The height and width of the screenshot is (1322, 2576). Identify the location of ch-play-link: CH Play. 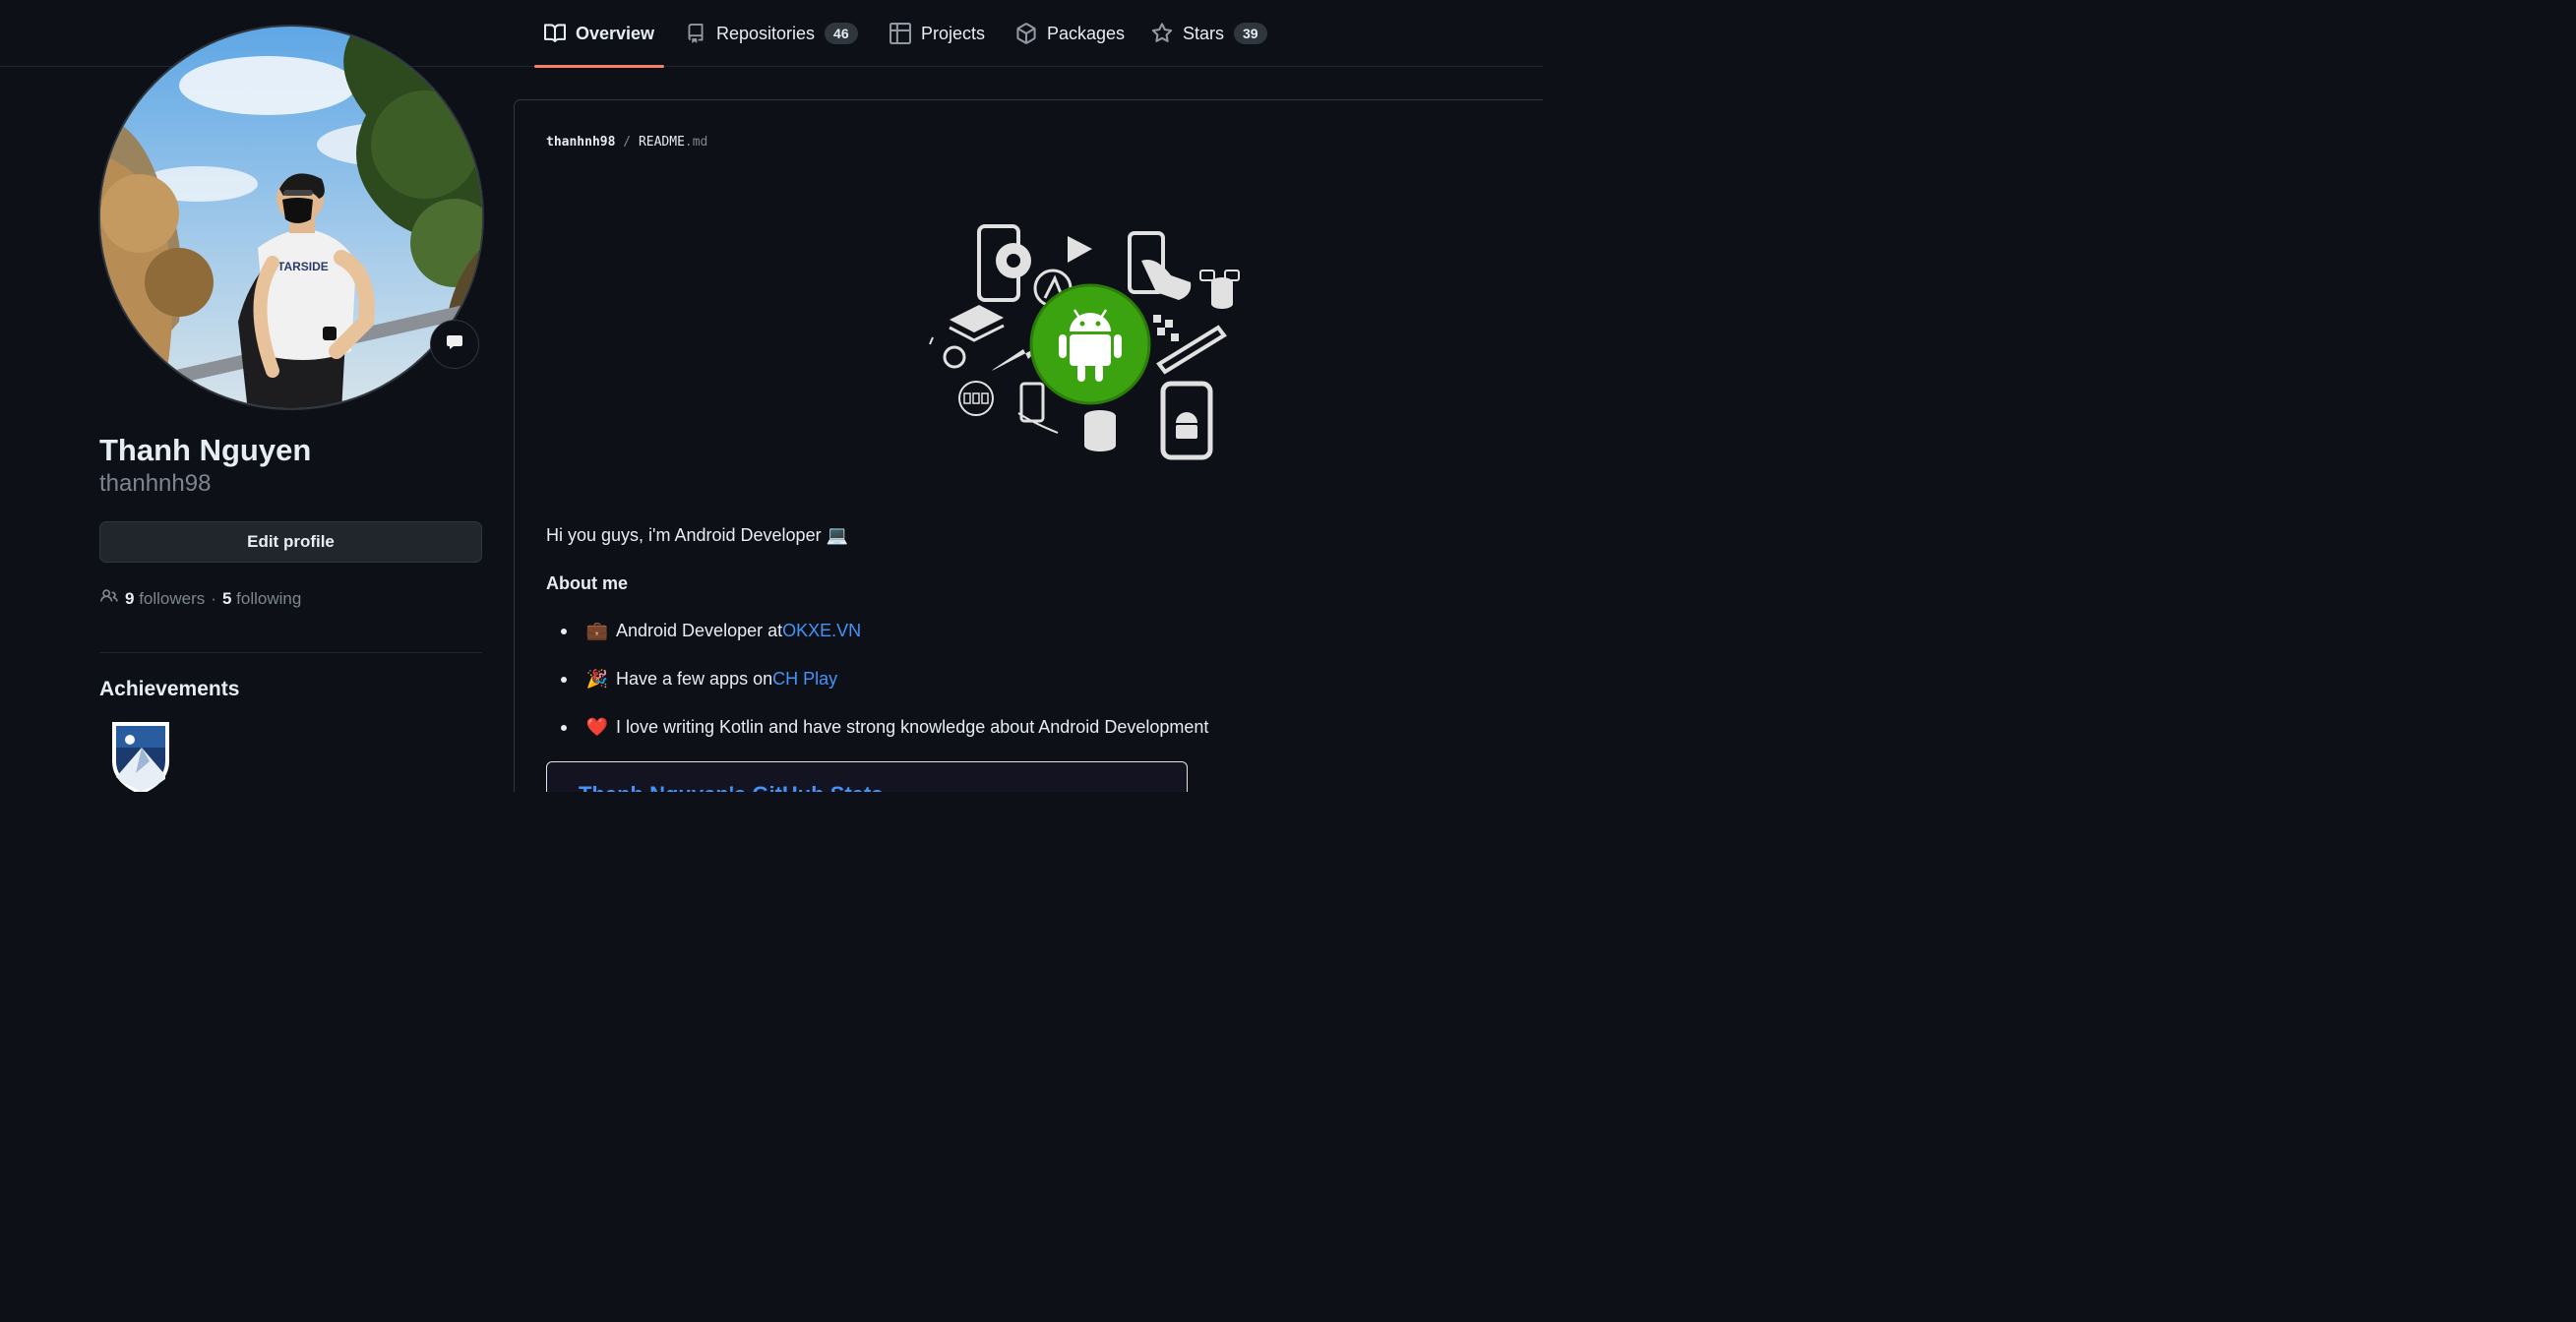
(804, 679).